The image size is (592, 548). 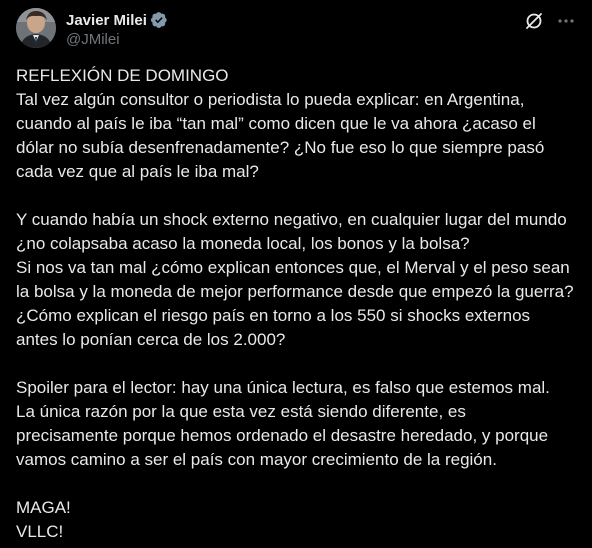 I want to click on header-actions, so click(x=550, y=21).